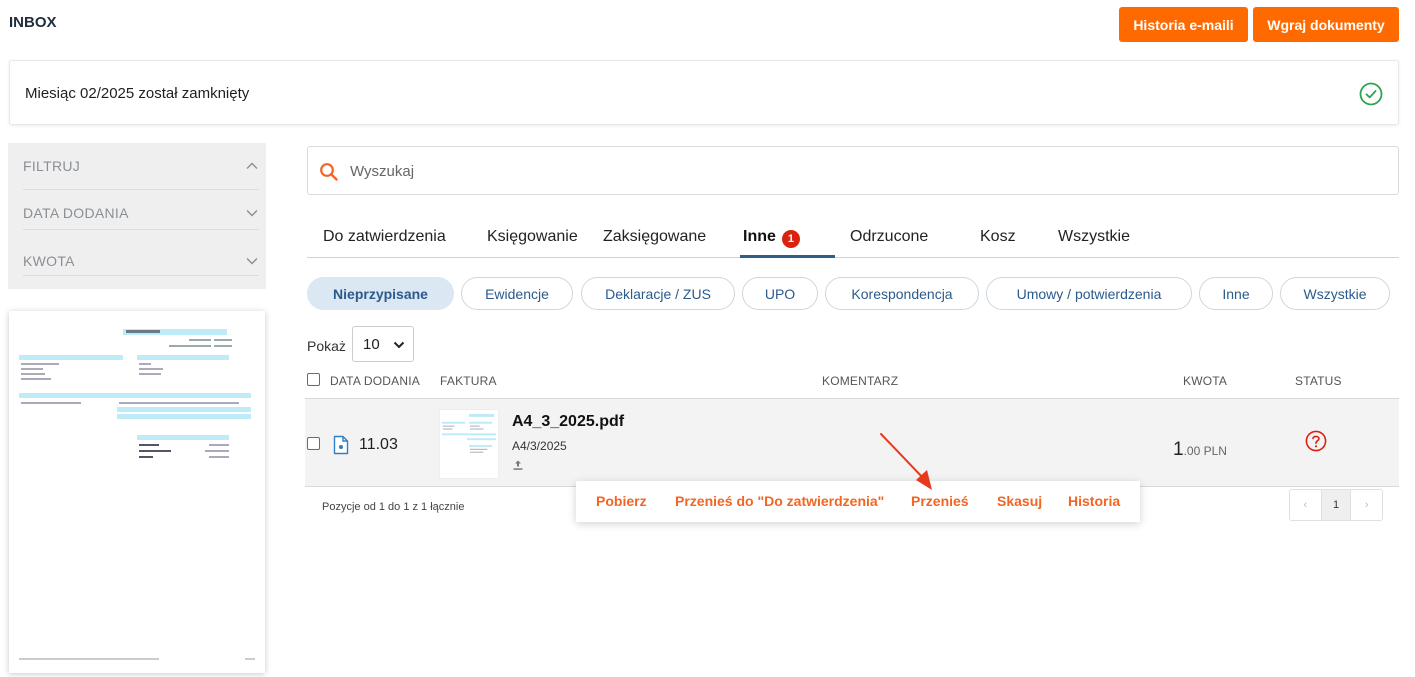 The image size is (1415, 677). What do you see at coordinates (252, 165) in the screenshot?
I see `chevron-up-icon` at bounding box center [252, 165].